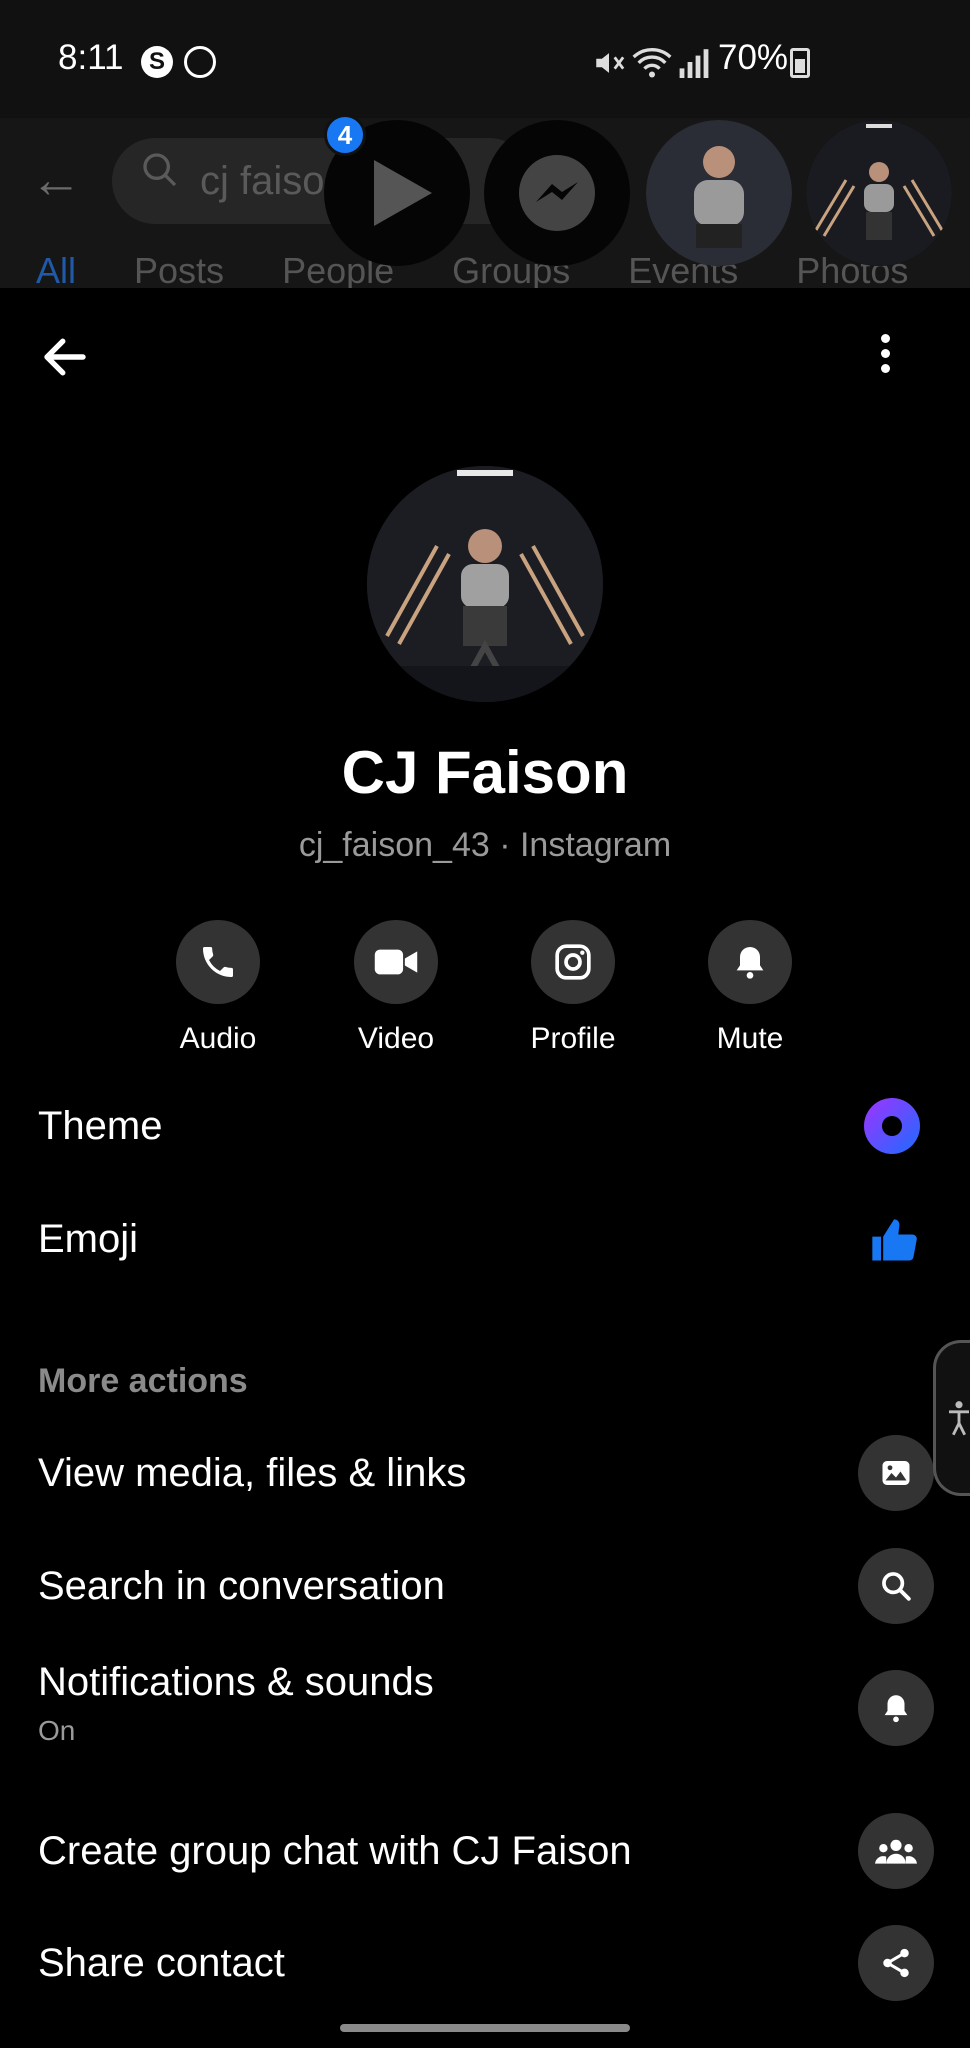  Describe the element at coordinates (345, 135) in the screenshot. I see `notification-badge: 4` at that location.